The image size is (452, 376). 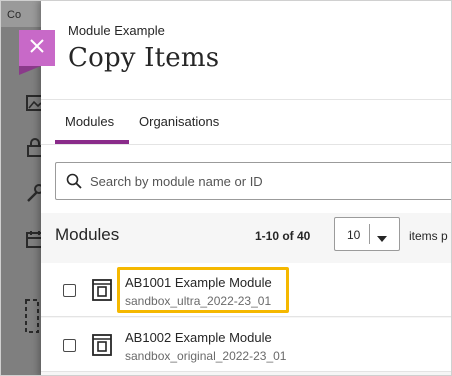 I want to click on close-icon, so click(x=37, y=48).